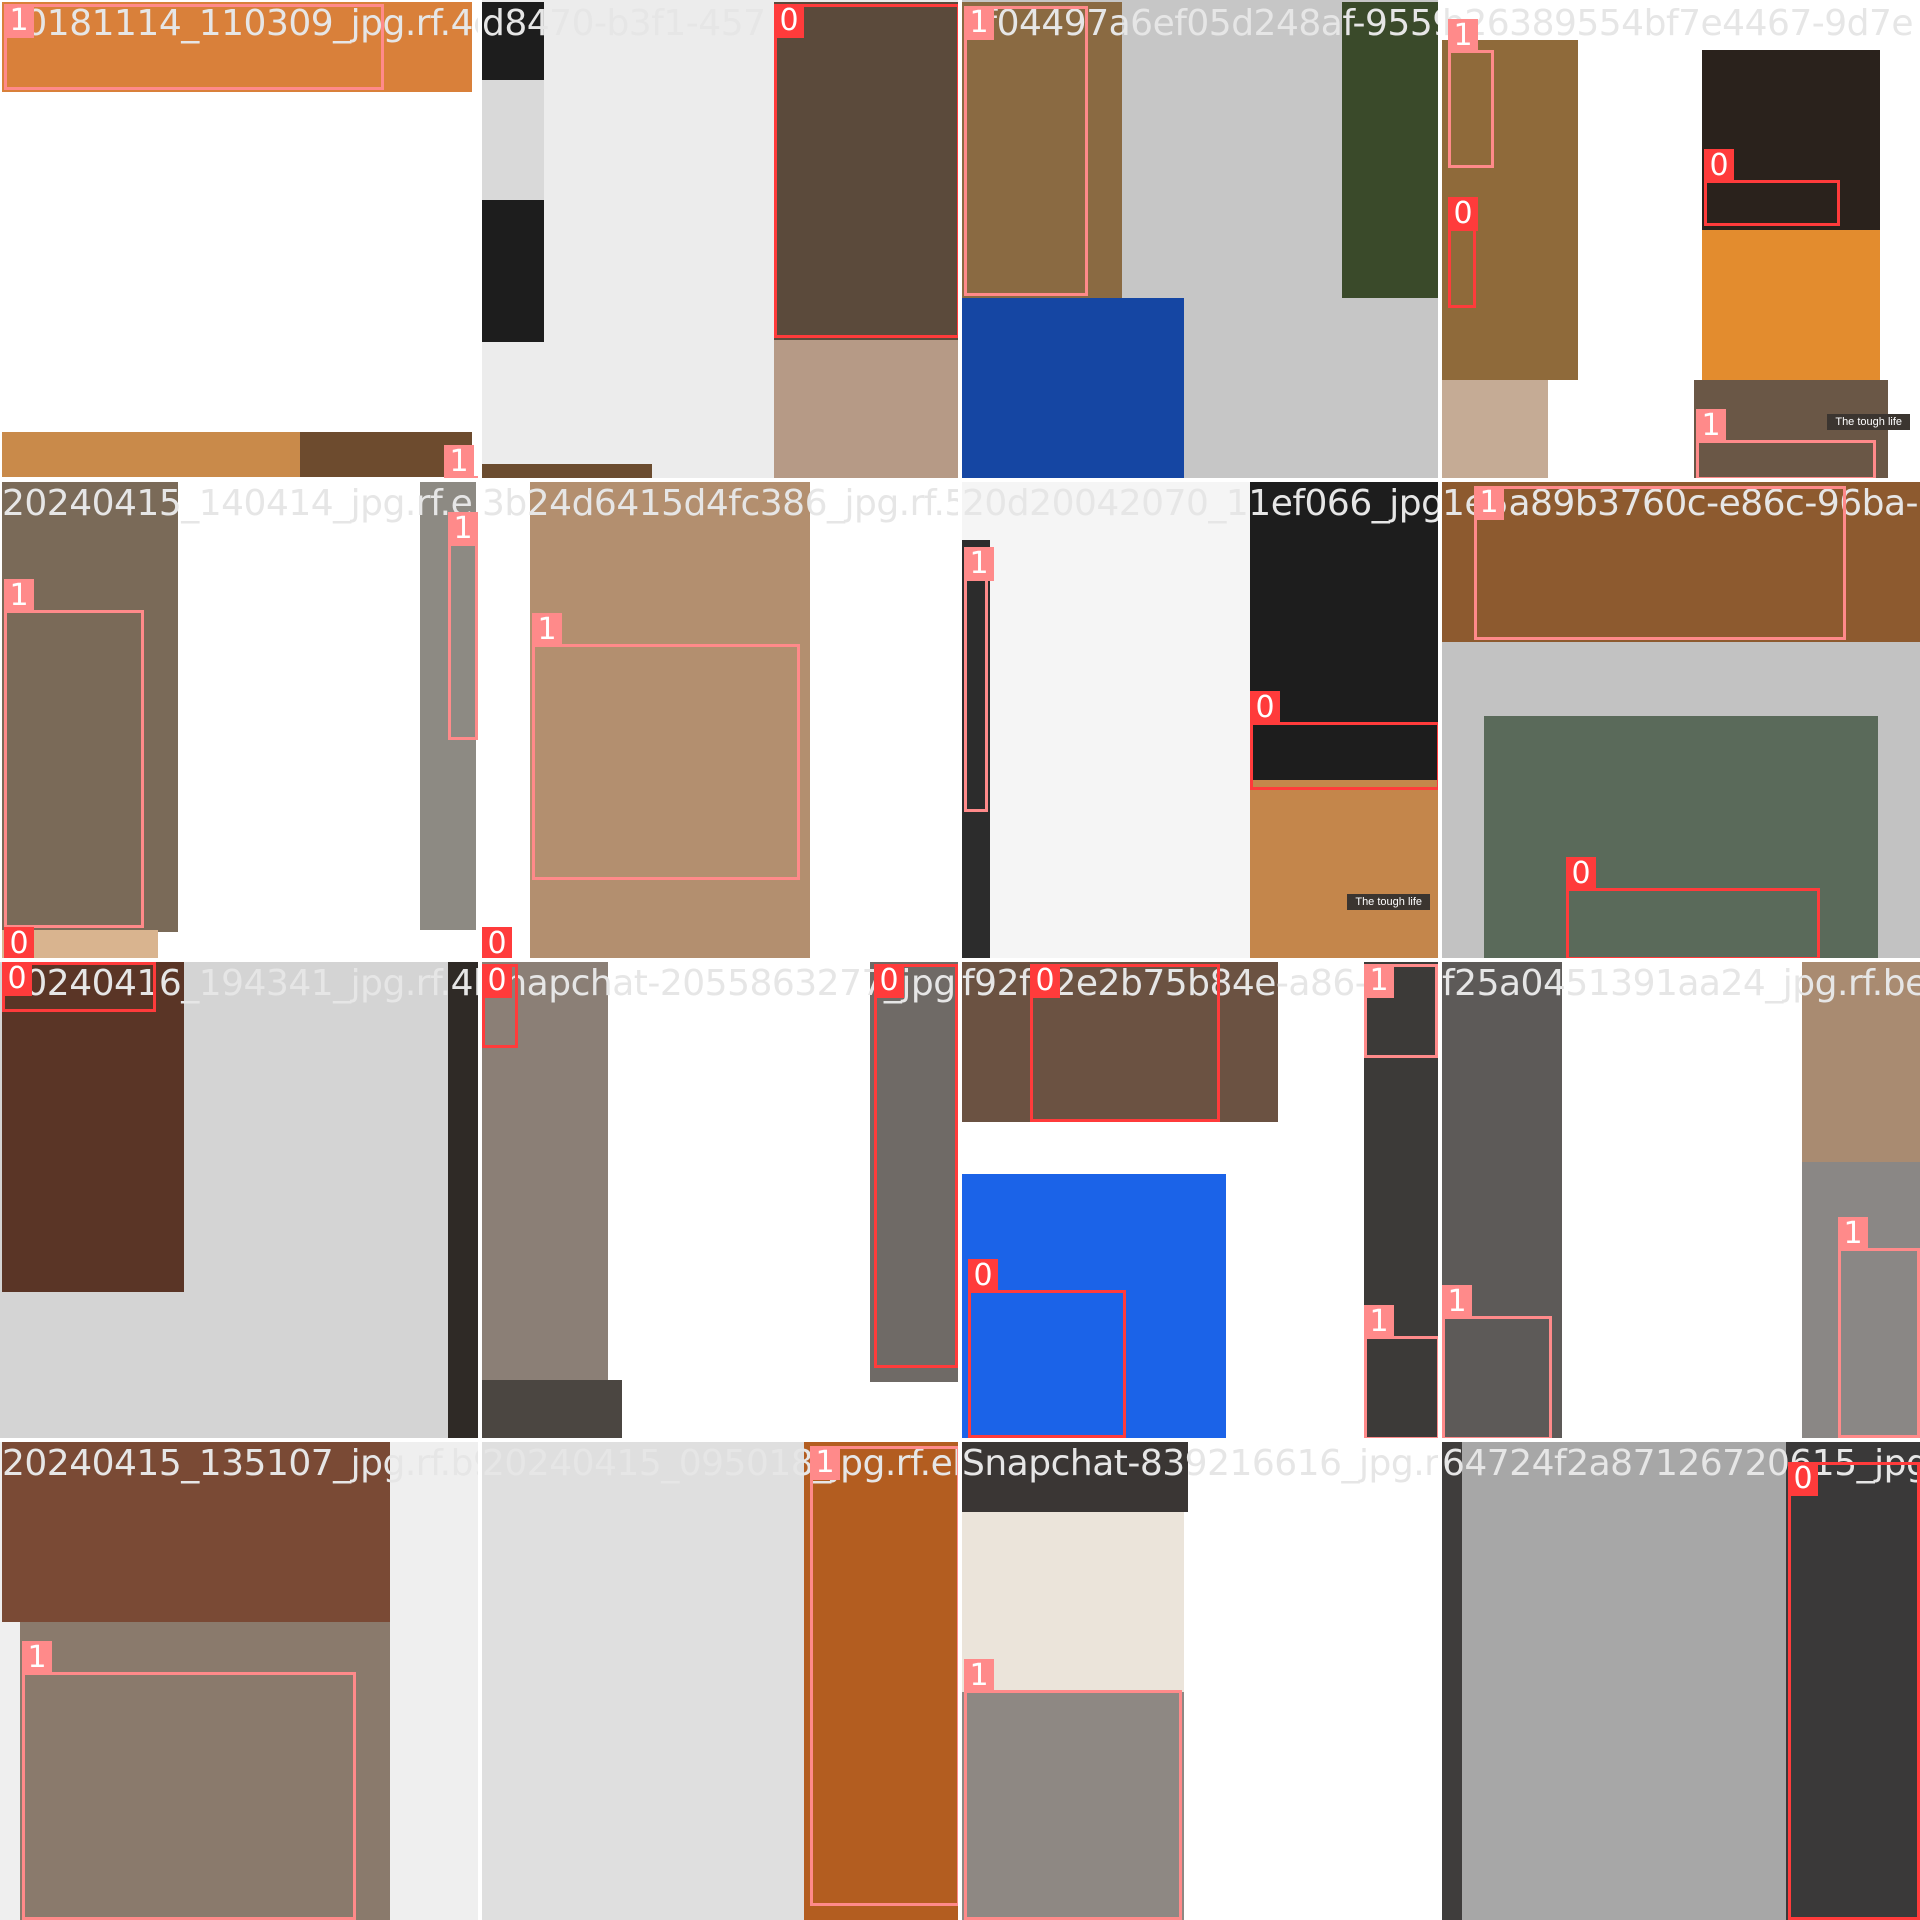 The width and height of the screenshot is (1920, 1920). Describe the element at coordinates (1680, 1200) in the screenshot. I see `mosaic-tile: f25a0451391aa24_jpg.rf.be 1 1` at that location.